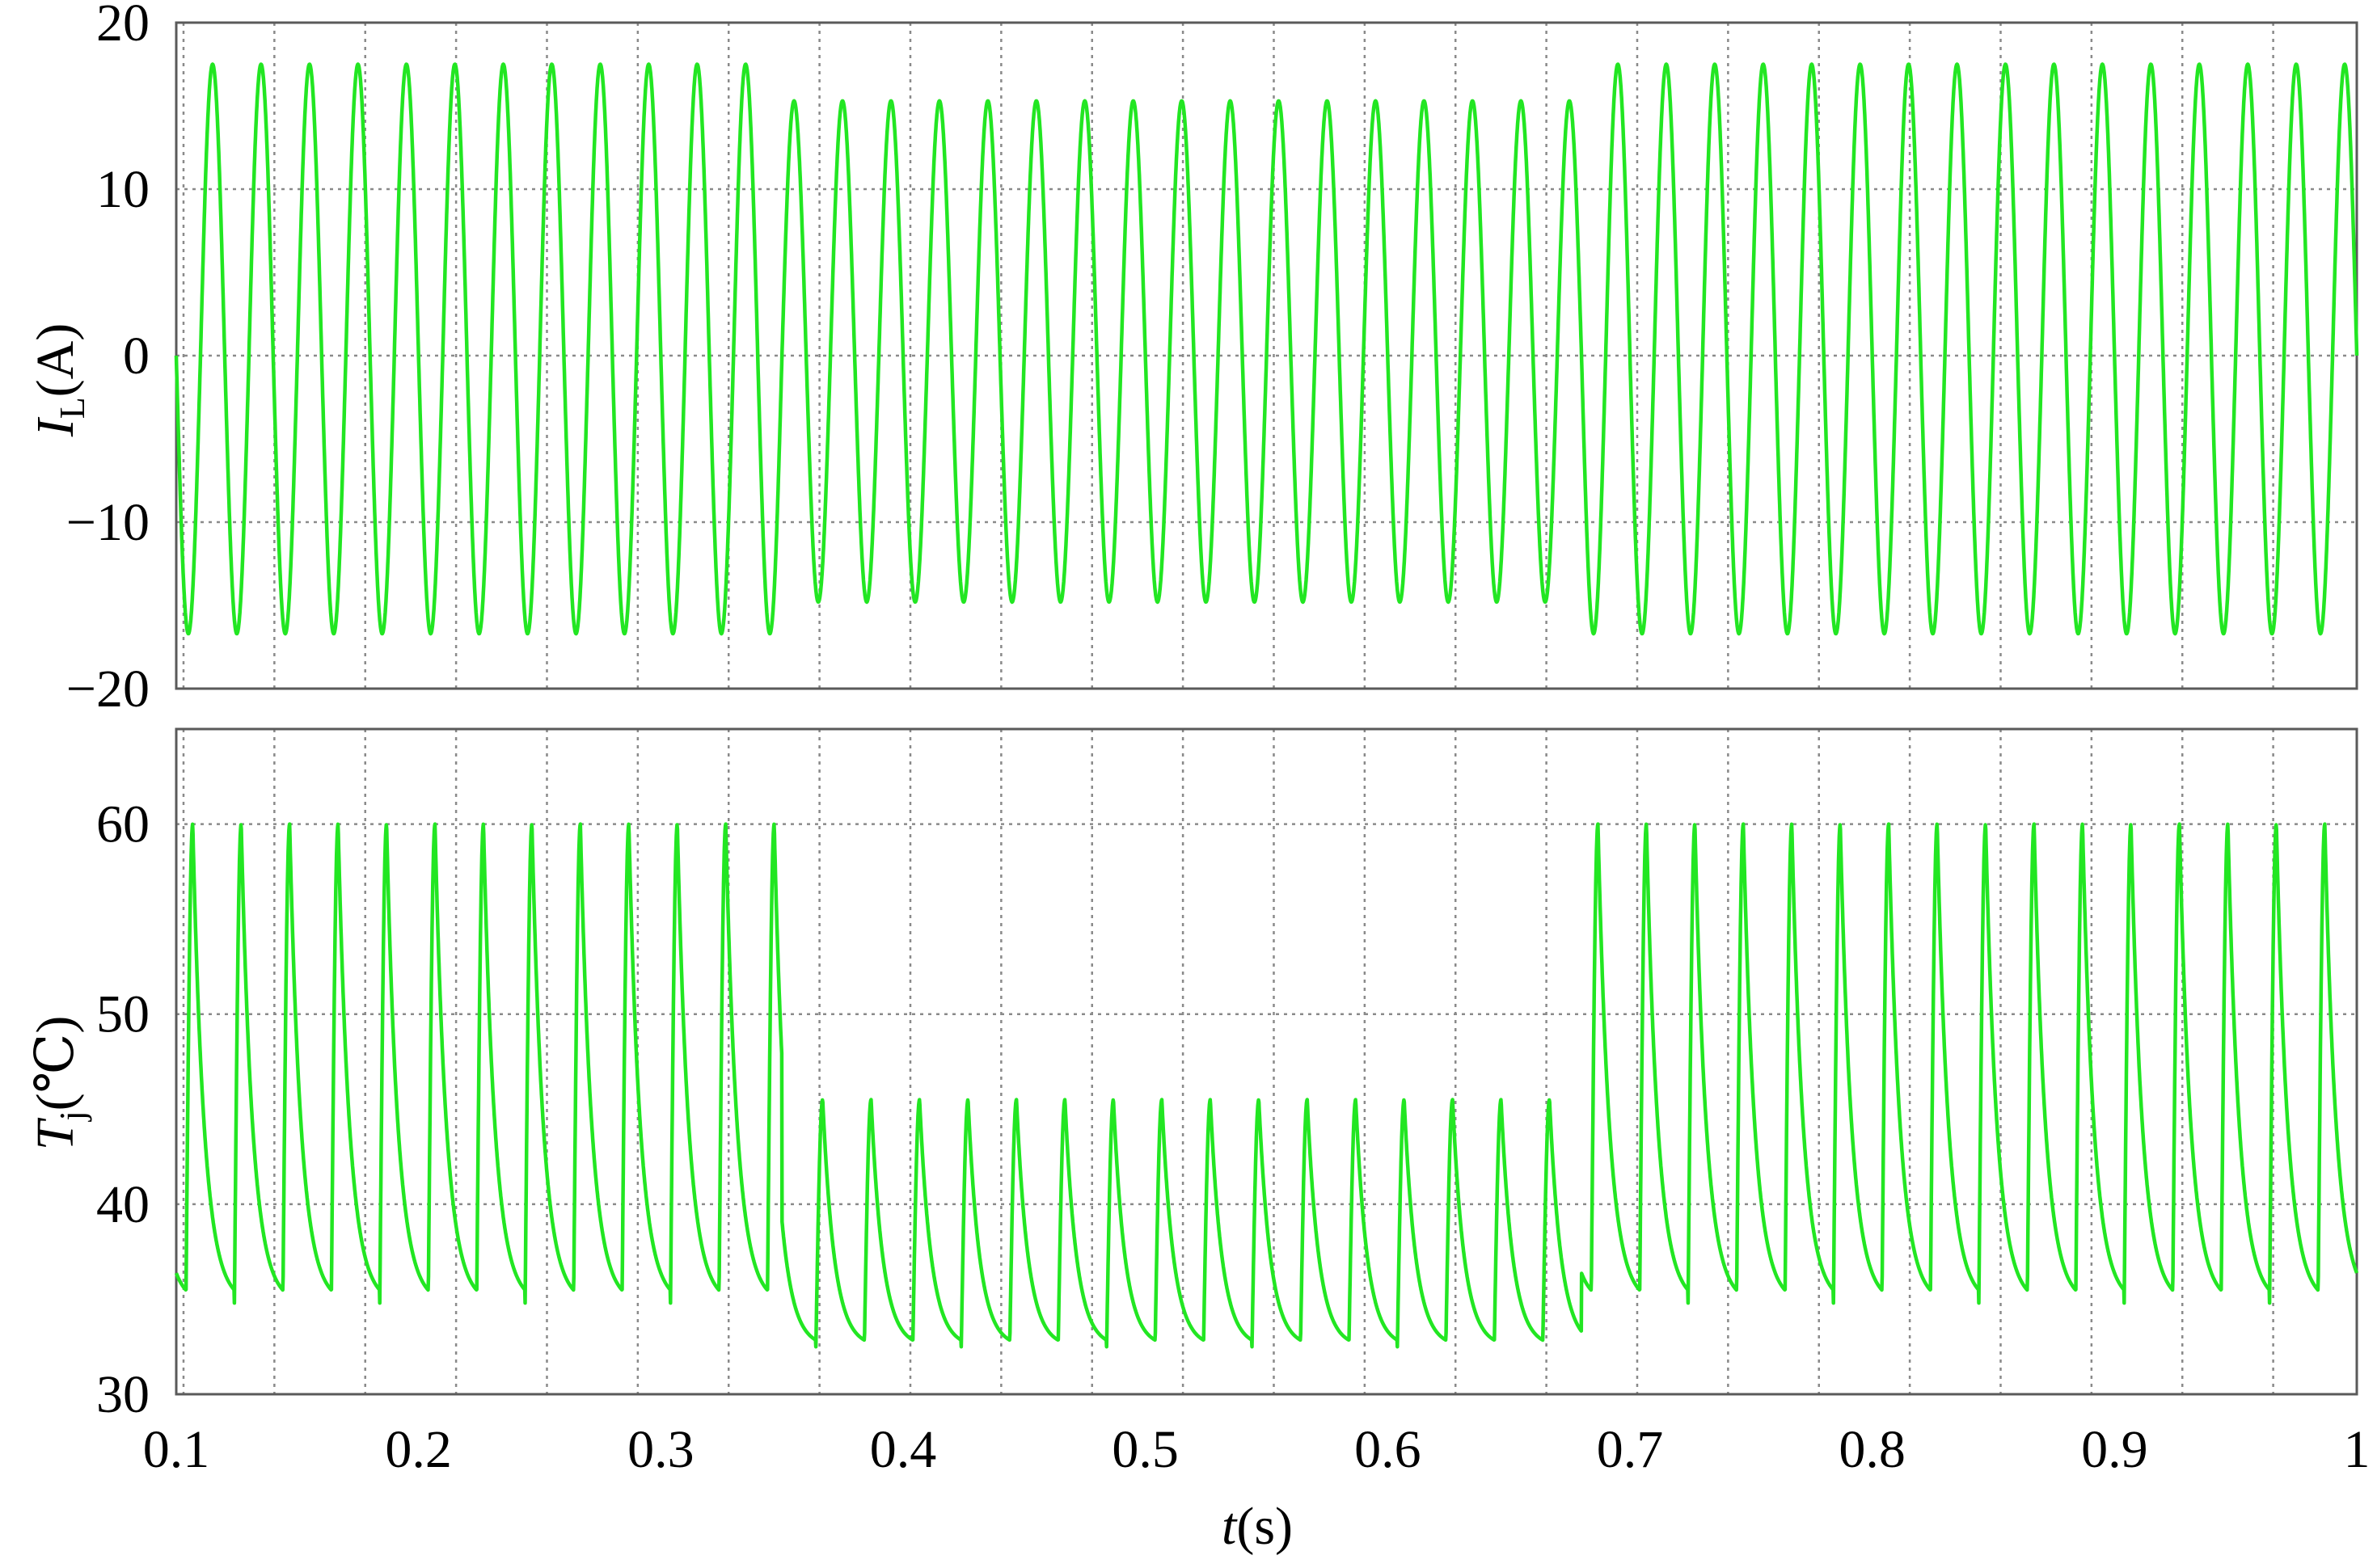  Describe the element at coordinates (108, 689) in the screenshot. I see `y-tick-label: −20` at that location.